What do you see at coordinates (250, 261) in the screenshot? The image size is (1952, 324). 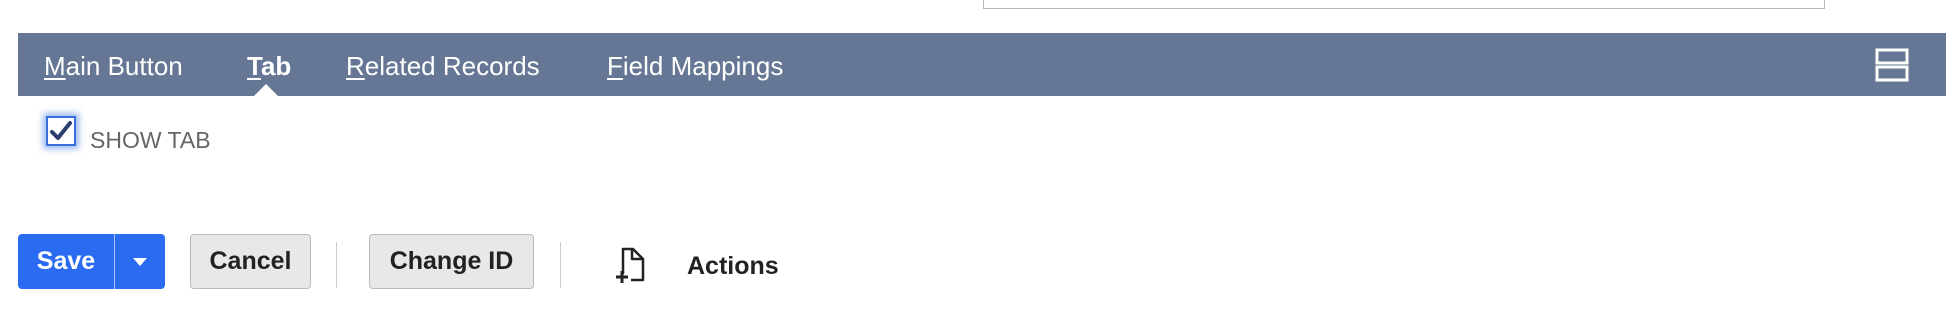 I see `cancel-button: Cancel` at bounding box center [250, 261].